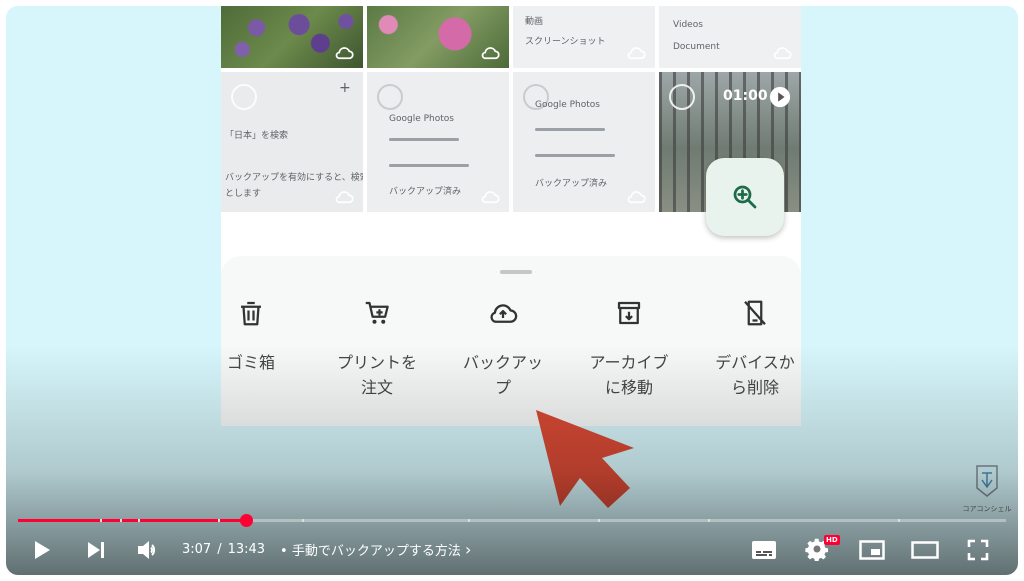  What do you see at coordinates (503, 349) in the screenshot?
I see `backup-action: バックアッ プ` at bounding box center [503, 349].